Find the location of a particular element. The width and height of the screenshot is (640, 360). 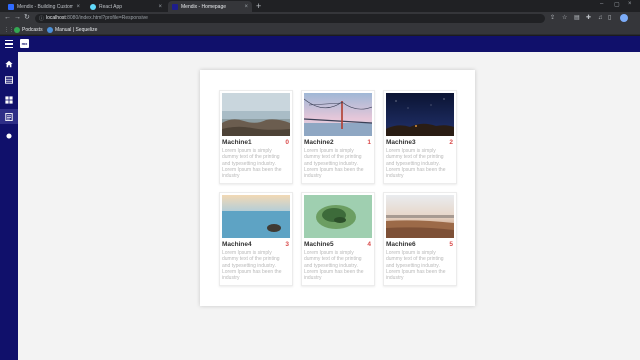

card-title: Machine4 is located at coordinates (237, 244).